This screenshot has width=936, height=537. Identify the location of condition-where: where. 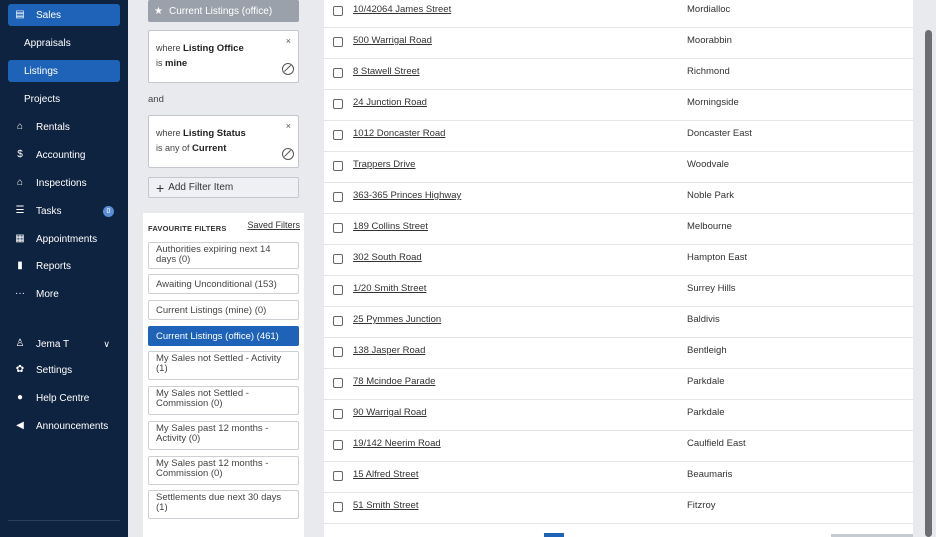
(168, 48).